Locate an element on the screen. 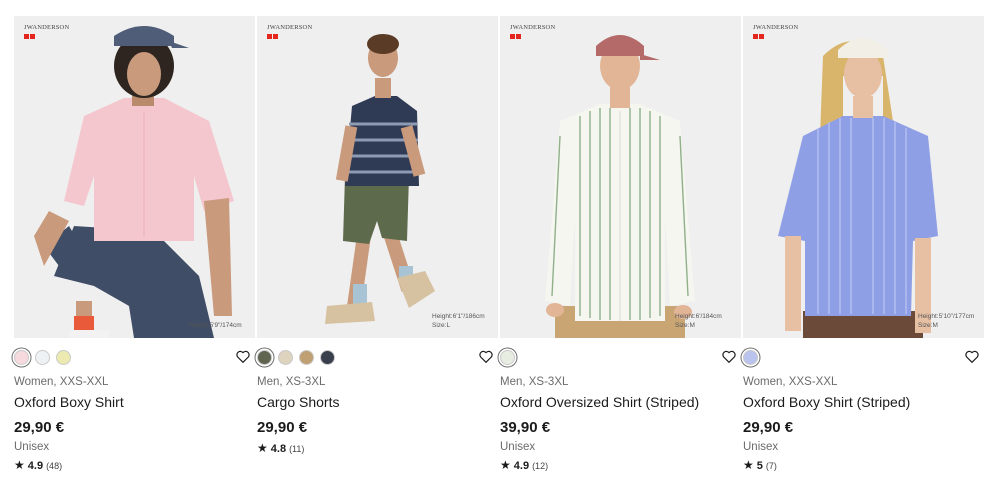 This screenshot has height=490, width=1000. product-name: Oxford Boxy Shirt (Striped) is located at coordinates (826, 402).